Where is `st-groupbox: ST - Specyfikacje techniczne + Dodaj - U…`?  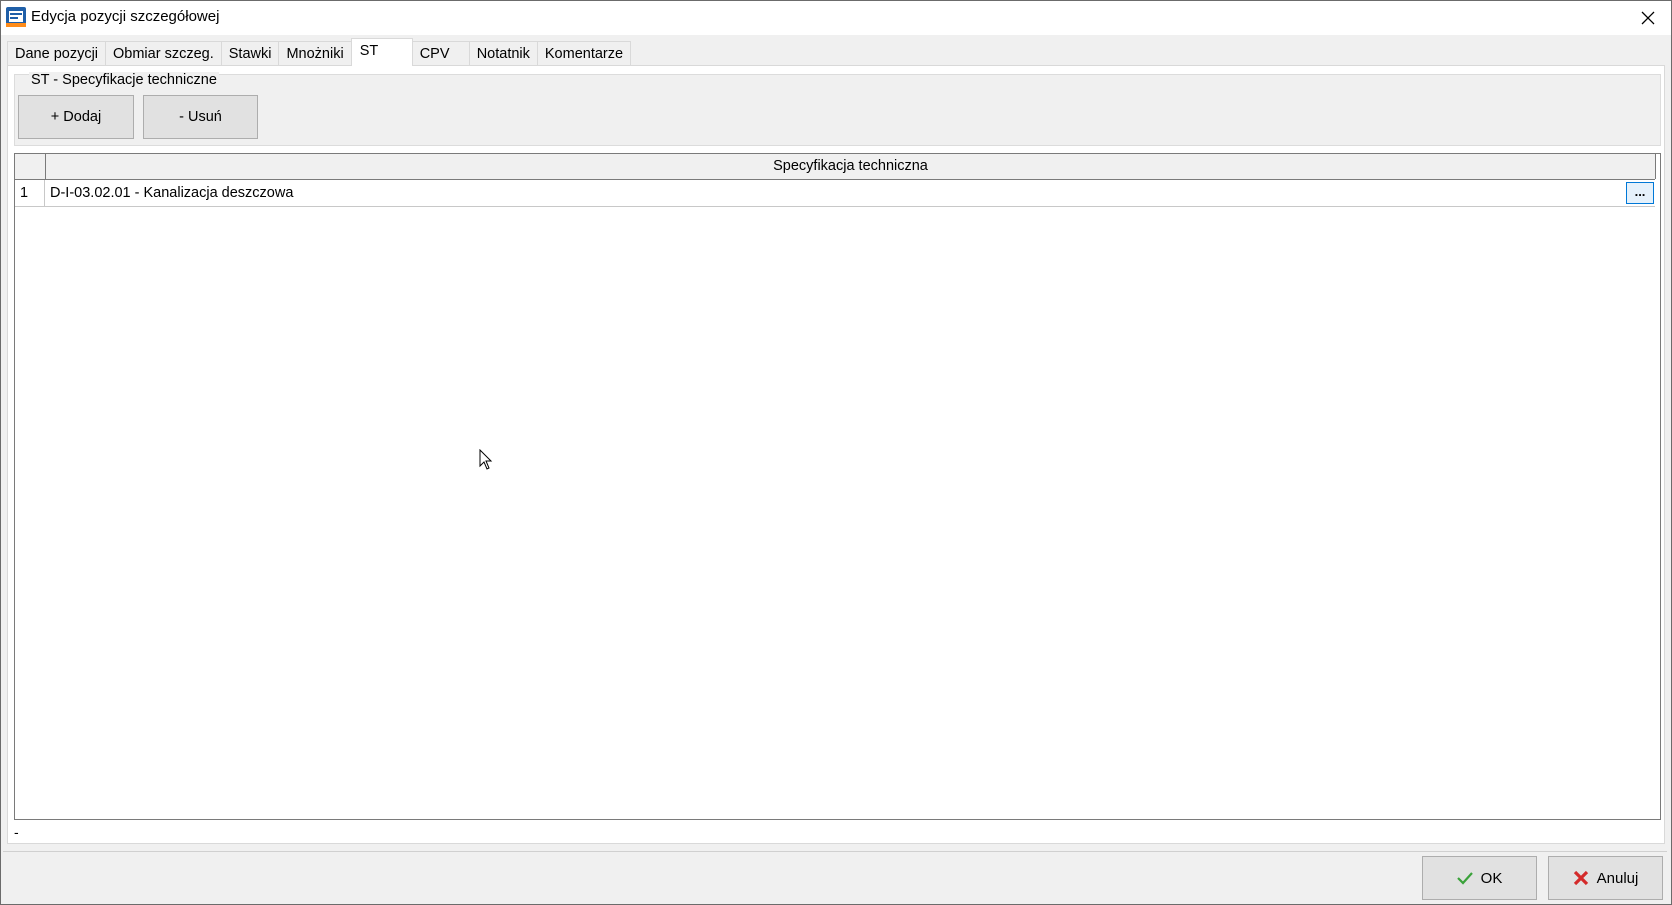 st-groupbox: ST - Specyfikacje techniczne + Dodaj - U… is located at coordinates (837, 109).